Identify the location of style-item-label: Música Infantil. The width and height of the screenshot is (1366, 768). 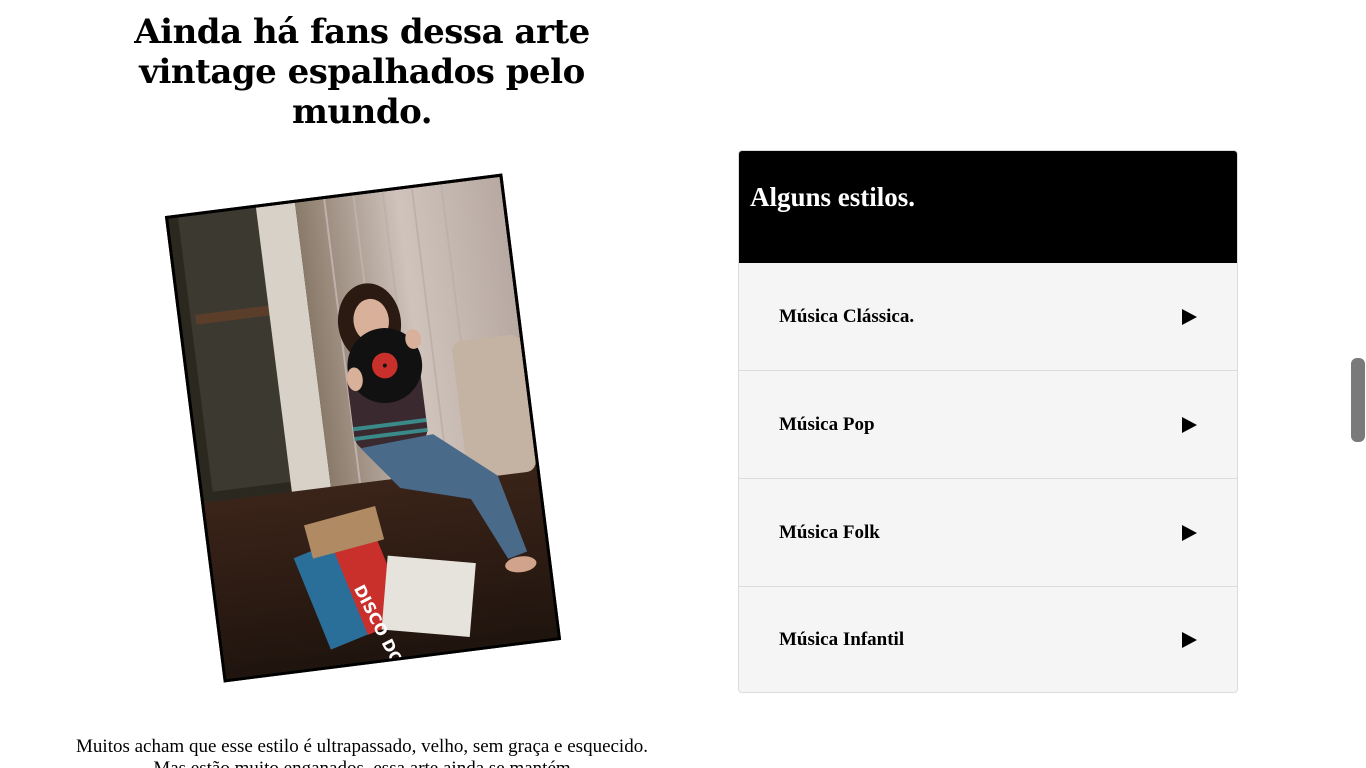
(842, 639).